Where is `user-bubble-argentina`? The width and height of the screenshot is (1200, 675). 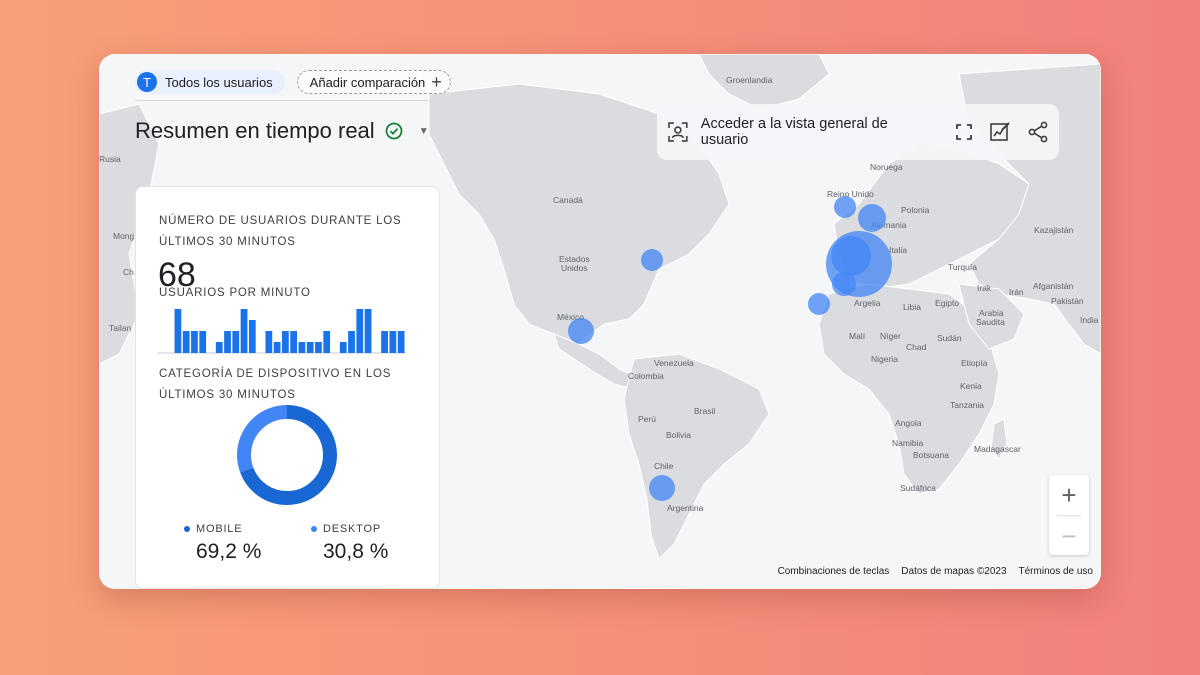
user-bubble-argentina is located at coordinates (662, 488).